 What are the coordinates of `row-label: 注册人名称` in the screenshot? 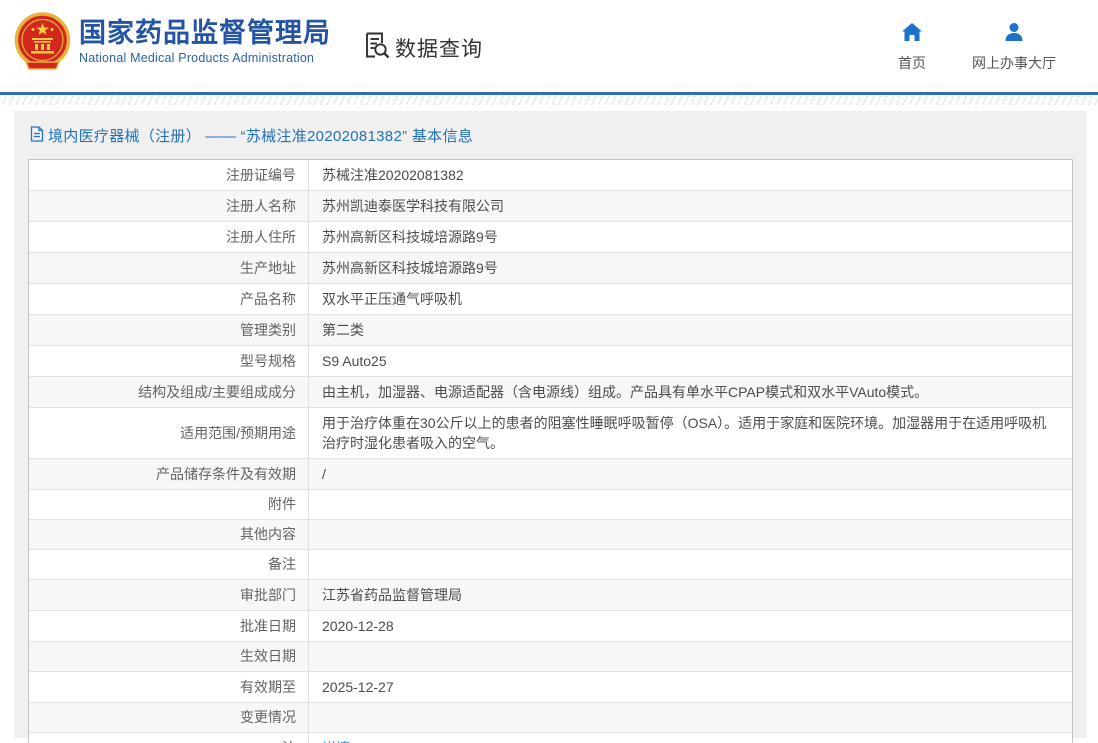 It's located at (169, 206).